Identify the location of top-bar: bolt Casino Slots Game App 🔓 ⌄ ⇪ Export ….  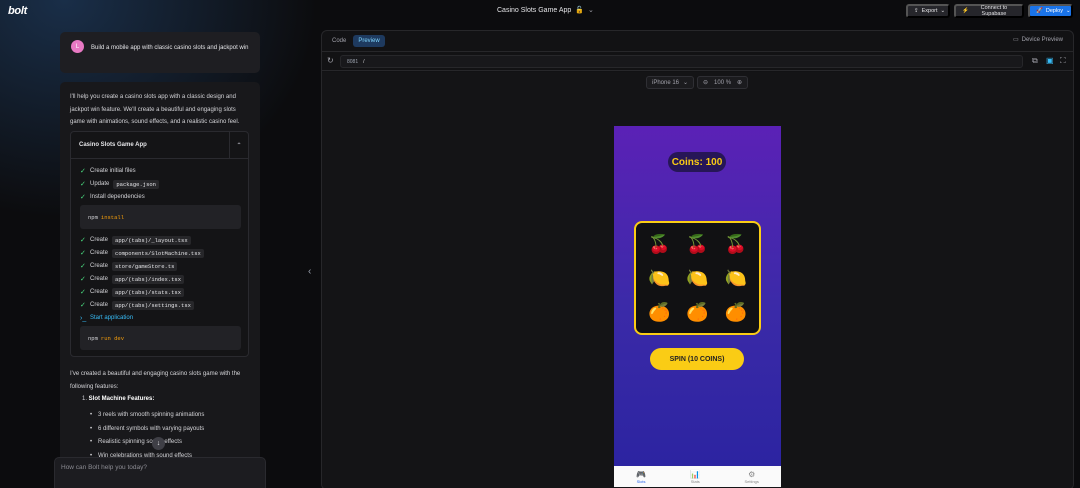
(540, 11).